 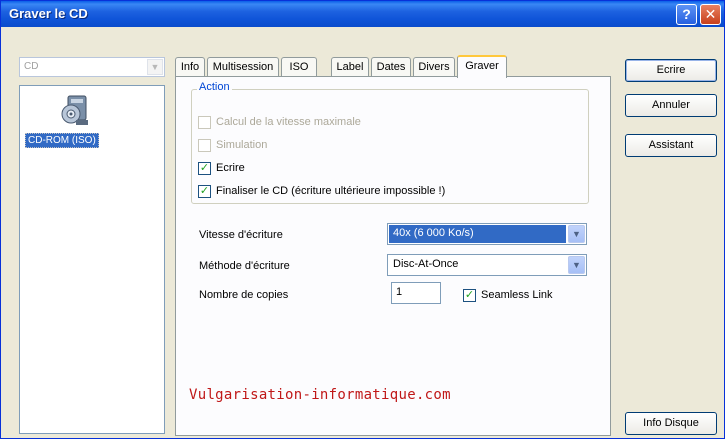 I want to click on speed-label: Vitesse d'écriture, so click(x=241, y=235).